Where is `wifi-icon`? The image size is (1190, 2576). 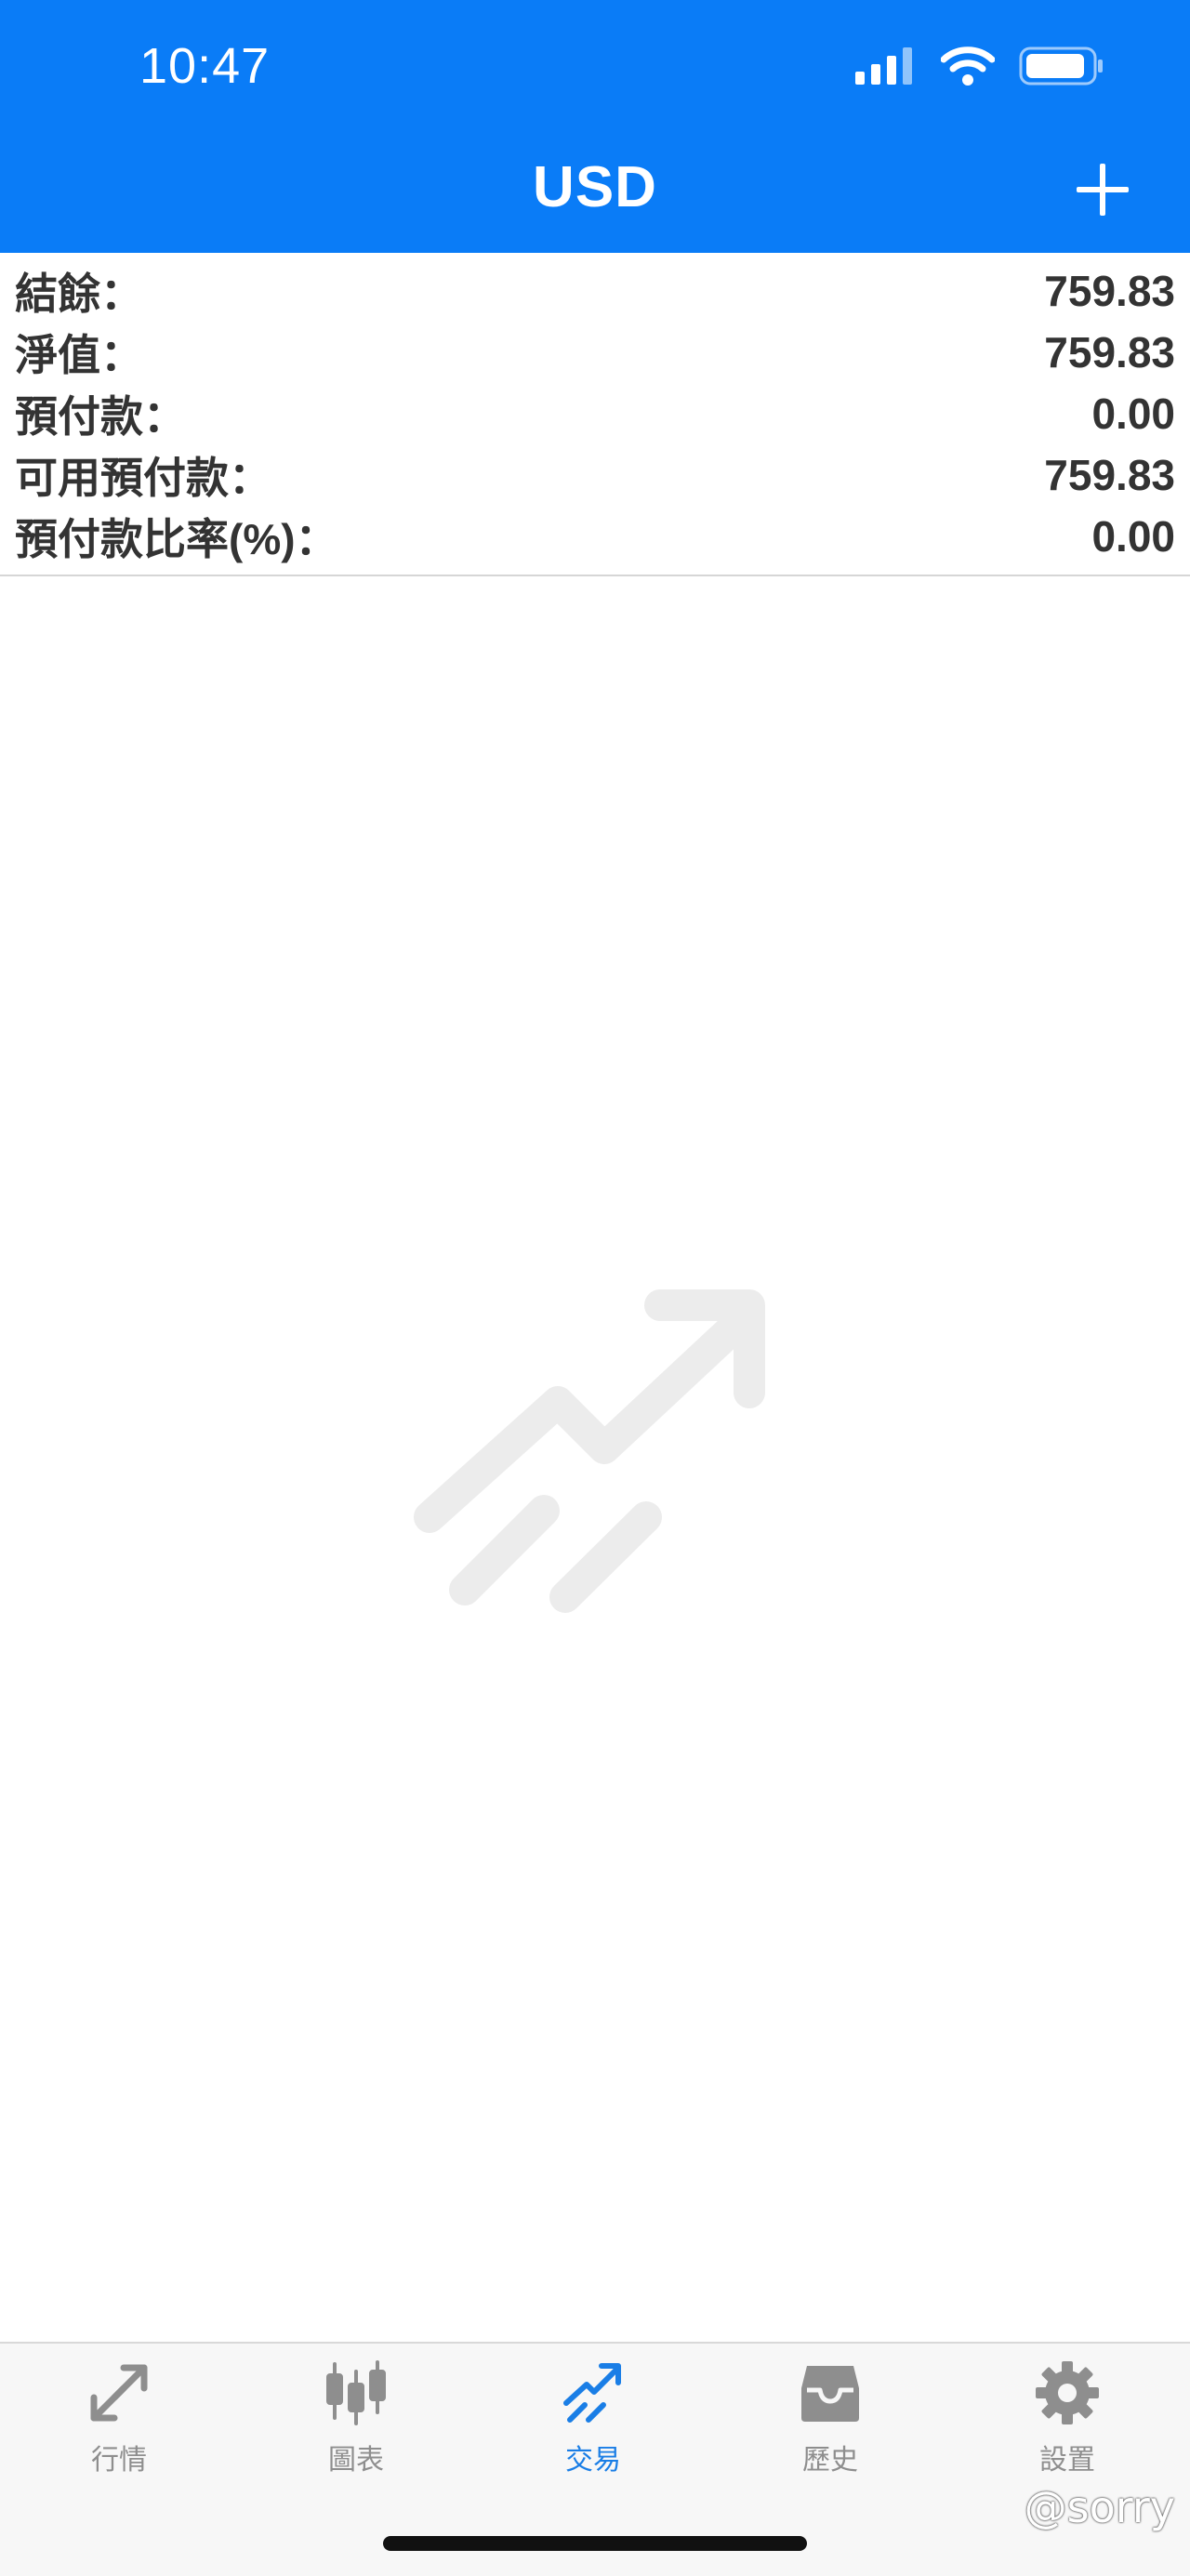
wifi-icon is located at coordinates (968, 66).